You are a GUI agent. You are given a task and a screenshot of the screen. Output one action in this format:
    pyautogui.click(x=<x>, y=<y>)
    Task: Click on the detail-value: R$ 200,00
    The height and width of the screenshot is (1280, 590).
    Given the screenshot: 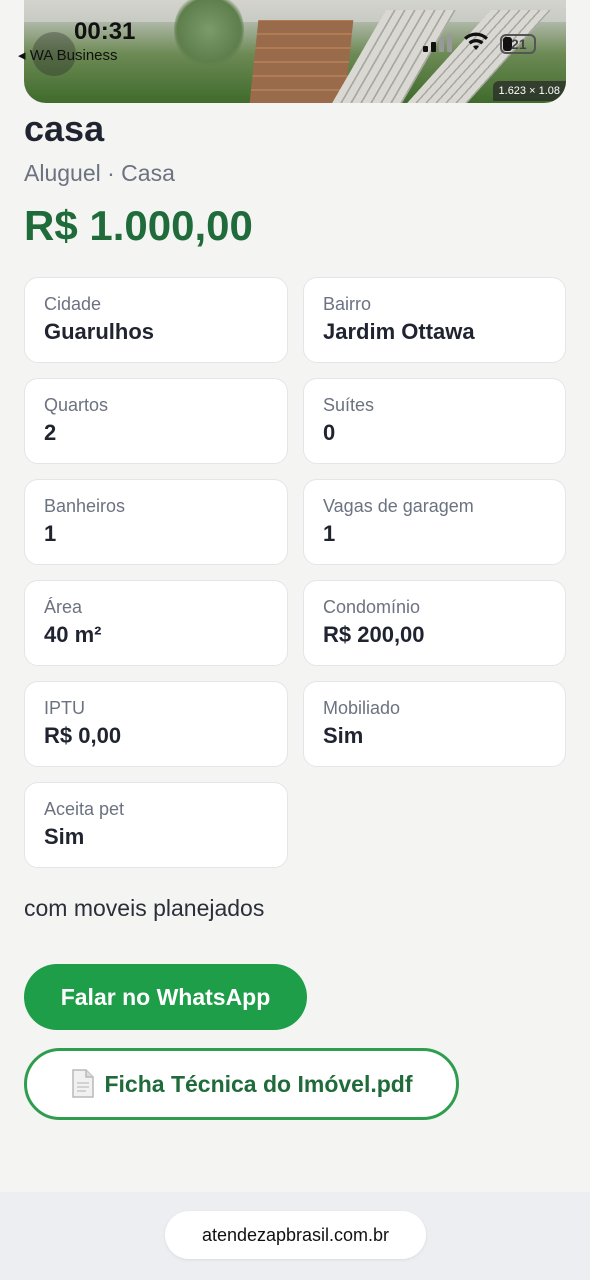 What is the action you would take?
    pyautogui.click(x=374, y=634)
    